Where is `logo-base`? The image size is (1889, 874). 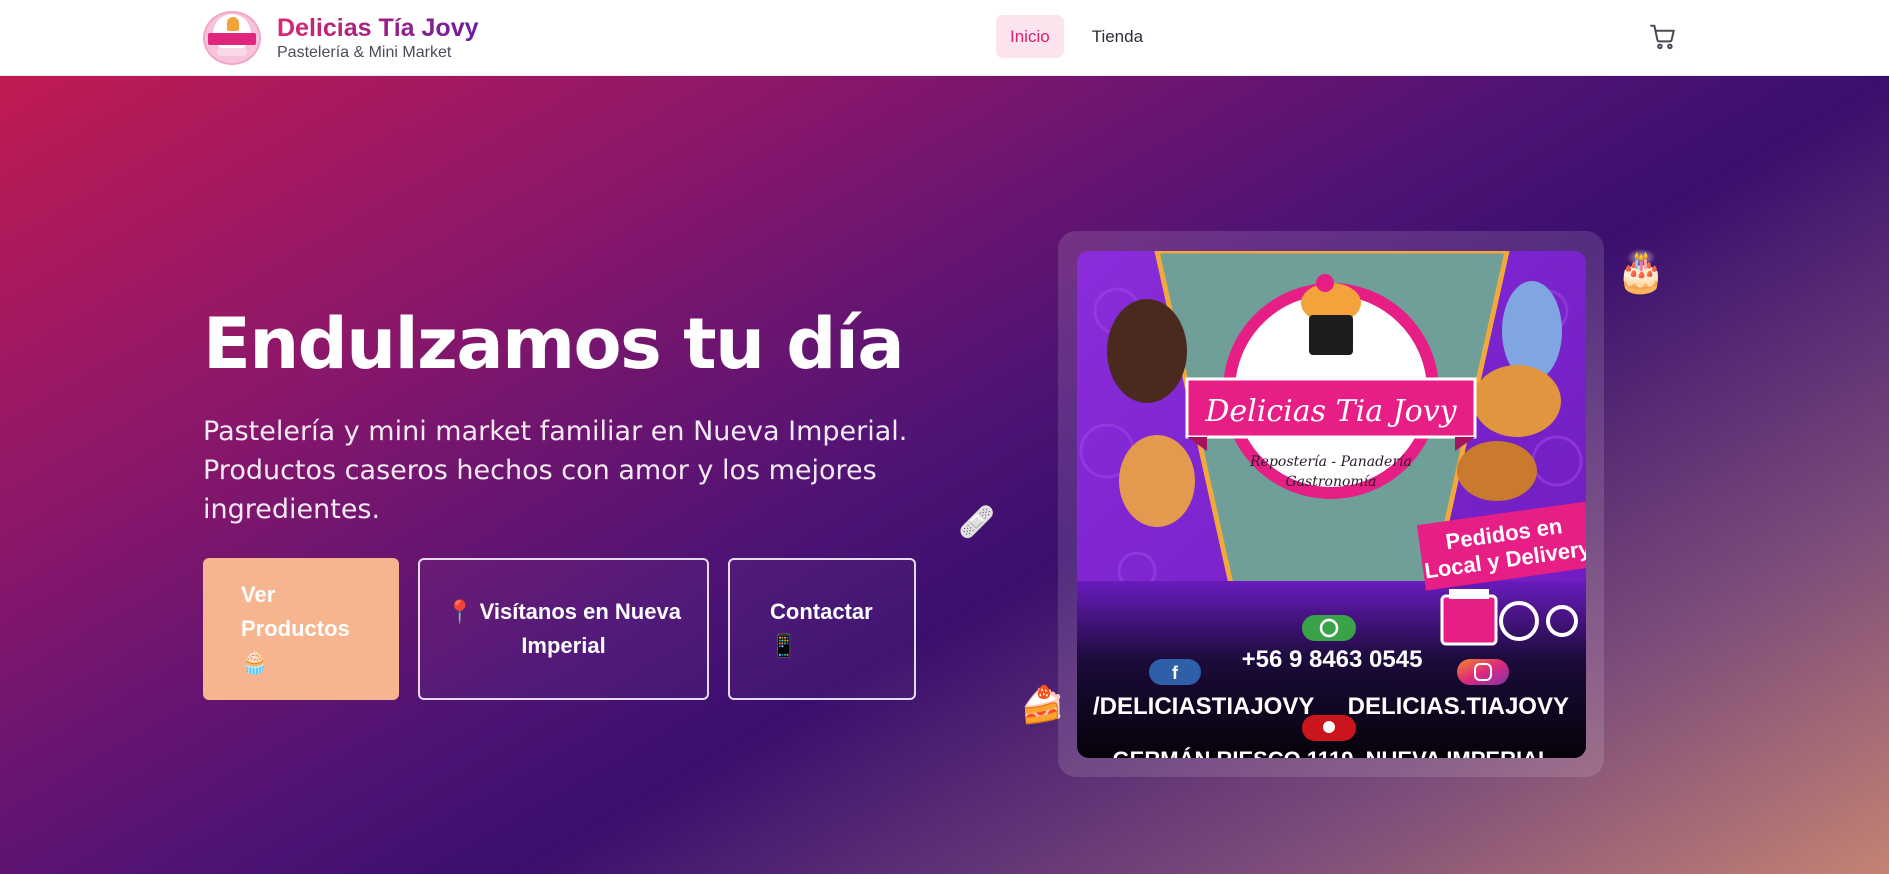
logo-base is located at coordinates (232, 52).